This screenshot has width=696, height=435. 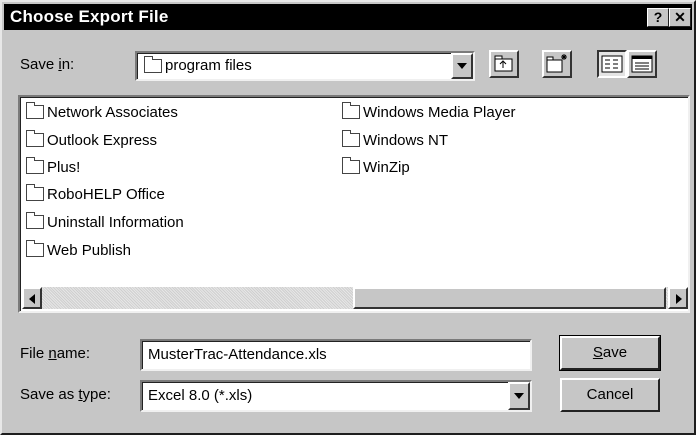 What do you see at coordinates (105, 222) in the screenshot?
I see `list-item: Uninstall Information` at bounding box center [105, 222].